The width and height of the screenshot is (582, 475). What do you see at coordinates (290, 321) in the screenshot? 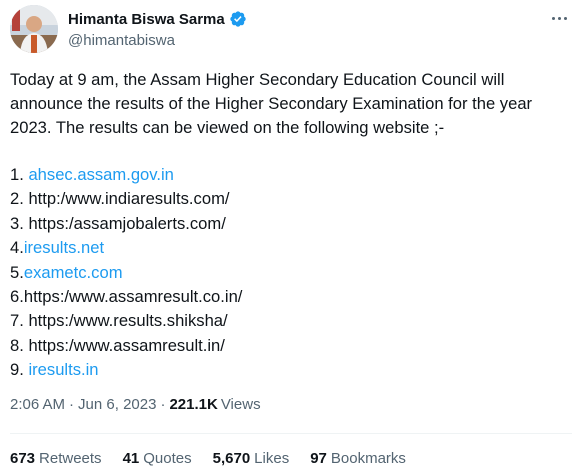
I see `list-item: 7. https:/www.results.shiksha/` at bounding box center [290, 321].